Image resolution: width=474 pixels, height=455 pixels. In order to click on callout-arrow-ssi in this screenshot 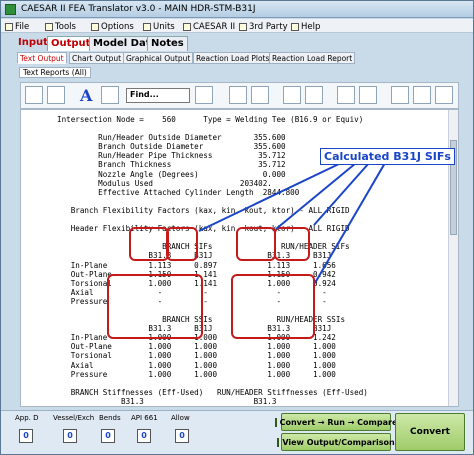, I will do `click(350, 223)`.